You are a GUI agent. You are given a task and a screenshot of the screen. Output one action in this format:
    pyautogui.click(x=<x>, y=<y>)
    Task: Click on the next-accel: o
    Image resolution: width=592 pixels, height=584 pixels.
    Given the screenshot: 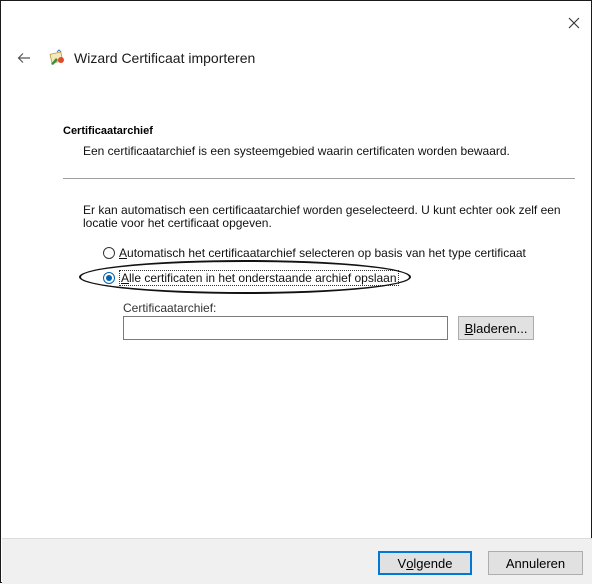 What is the action you would take?
    pyautogui.click(x=410, y=563)
    